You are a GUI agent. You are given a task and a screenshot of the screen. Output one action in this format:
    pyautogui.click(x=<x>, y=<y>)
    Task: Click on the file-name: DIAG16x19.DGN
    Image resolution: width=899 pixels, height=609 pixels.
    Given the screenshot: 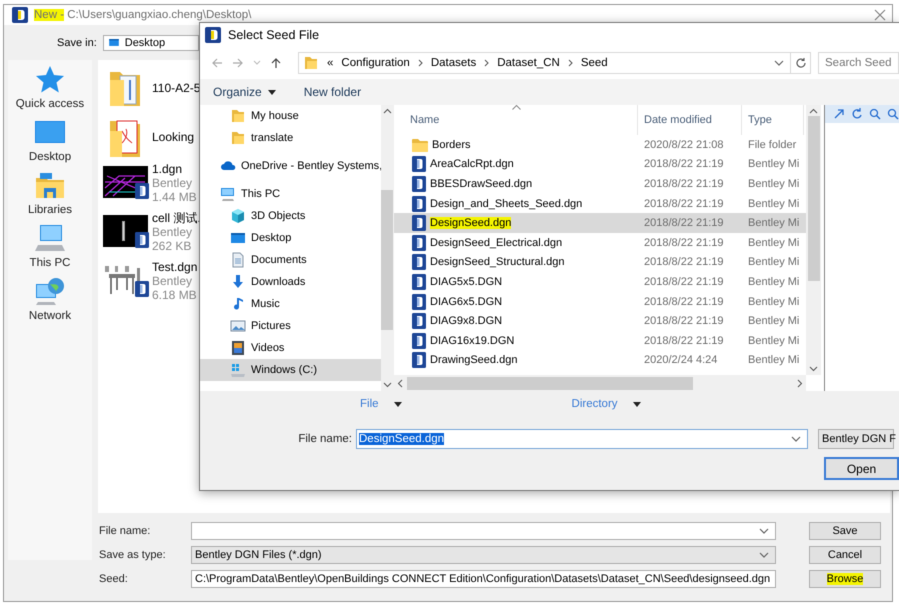 What is the action you would take?
    pyautogui.click(x=472, y=340)
    